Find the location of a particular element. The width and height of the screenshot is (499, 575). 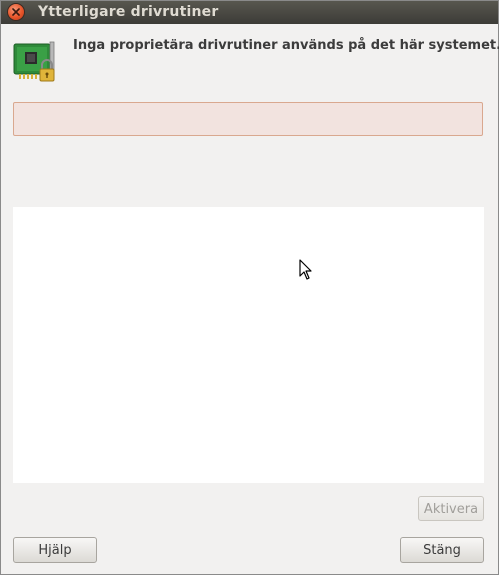

help-button: Hjälp is located at coordinates (55, 550).